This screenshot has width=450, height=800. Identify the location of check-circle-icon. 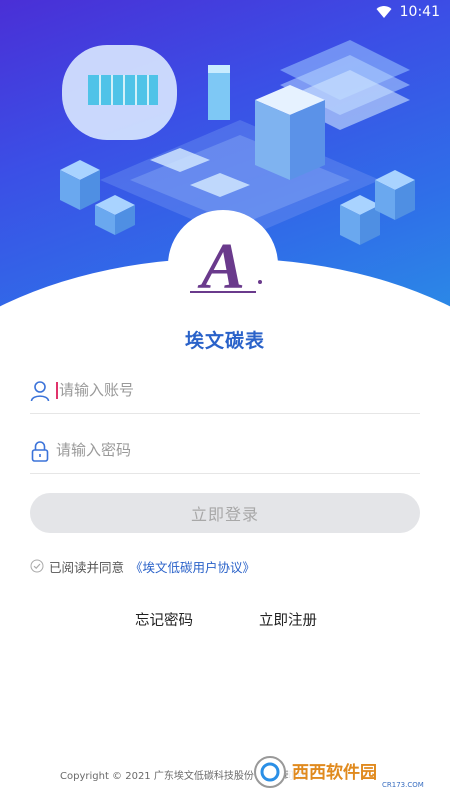
(37, 566).